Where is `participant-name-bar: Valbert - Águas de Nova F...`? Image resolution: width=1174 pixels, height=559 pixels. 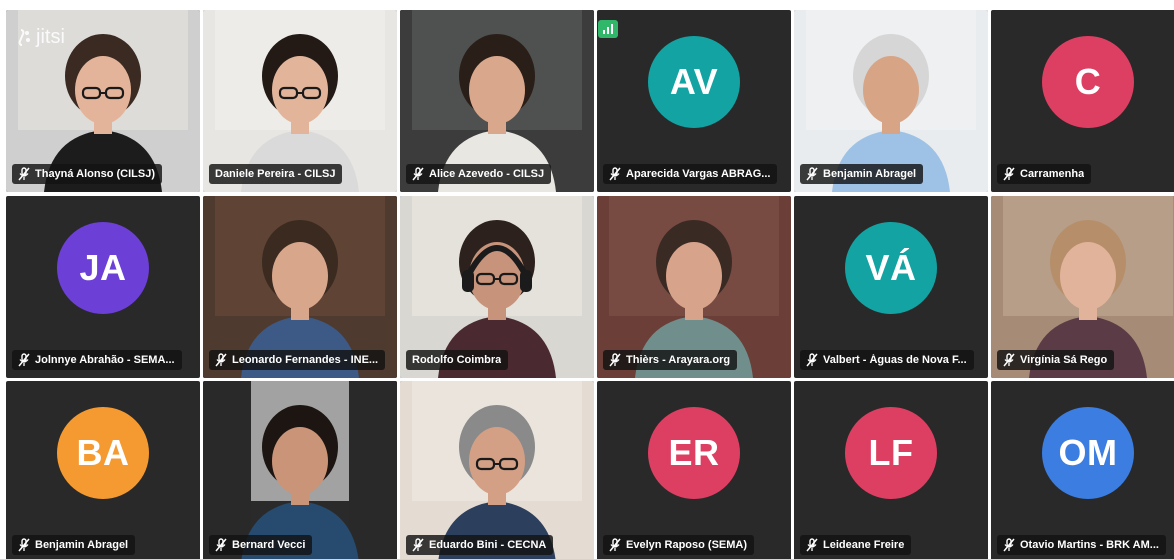 participant-name-bar: Valbert - Águas de Nova F... is located at coordinates (887, 360).